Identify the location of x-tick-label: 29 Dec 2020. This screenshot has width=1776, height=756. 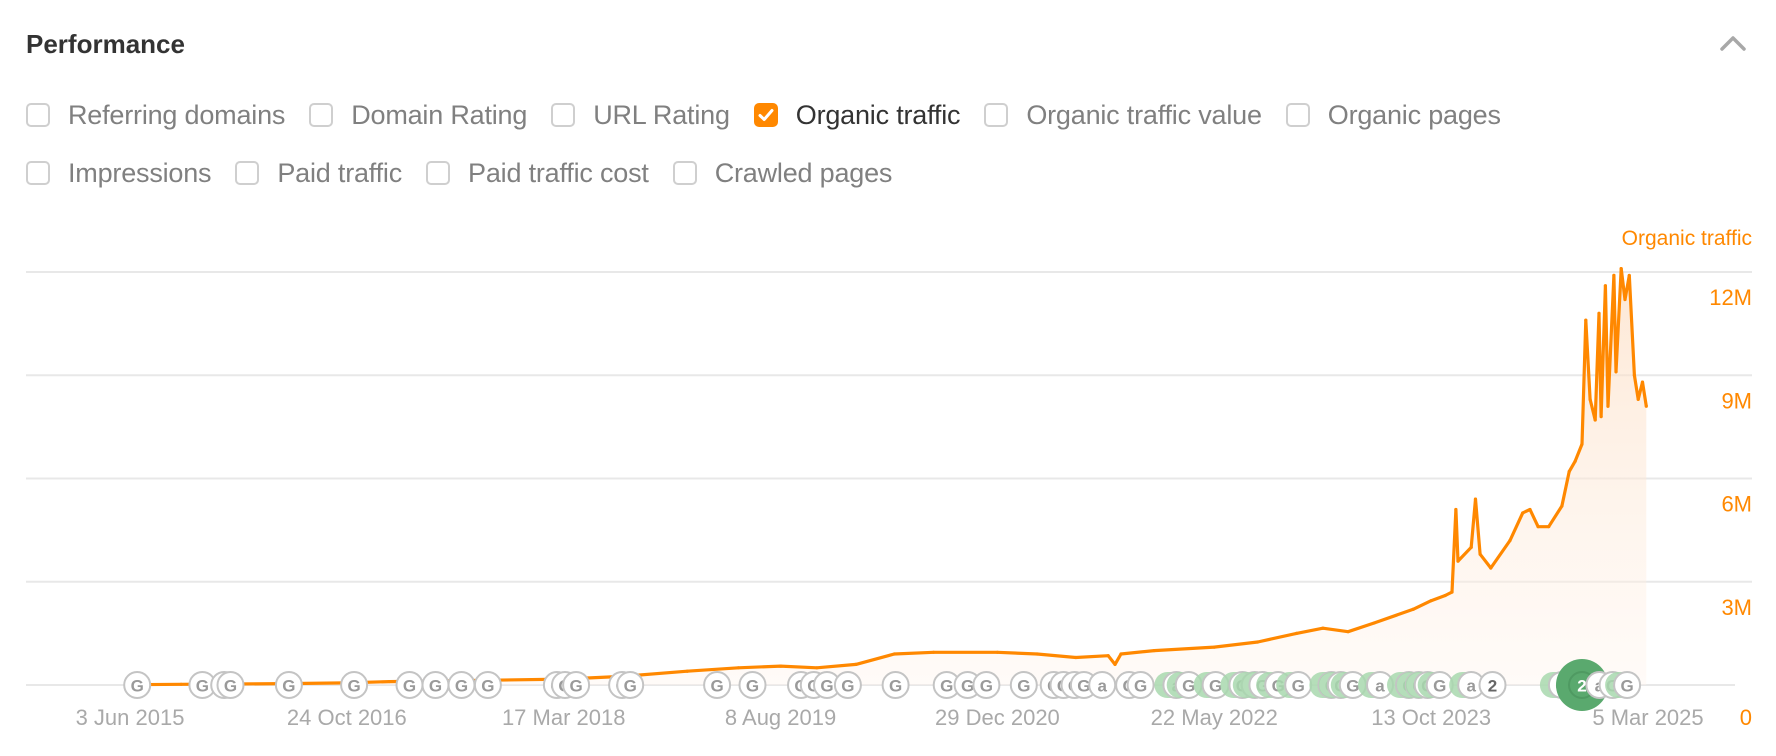
(997, 717).